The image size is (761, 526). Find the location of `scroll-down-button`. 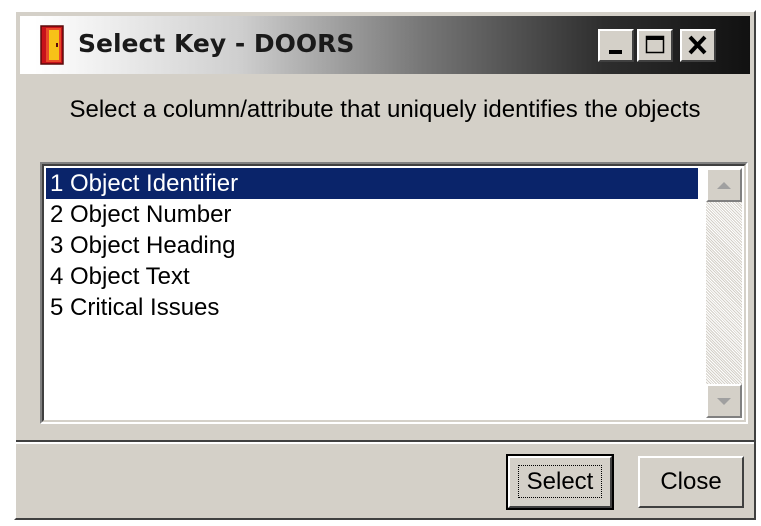

scroll-down-button is located at coordinates (724, 401).